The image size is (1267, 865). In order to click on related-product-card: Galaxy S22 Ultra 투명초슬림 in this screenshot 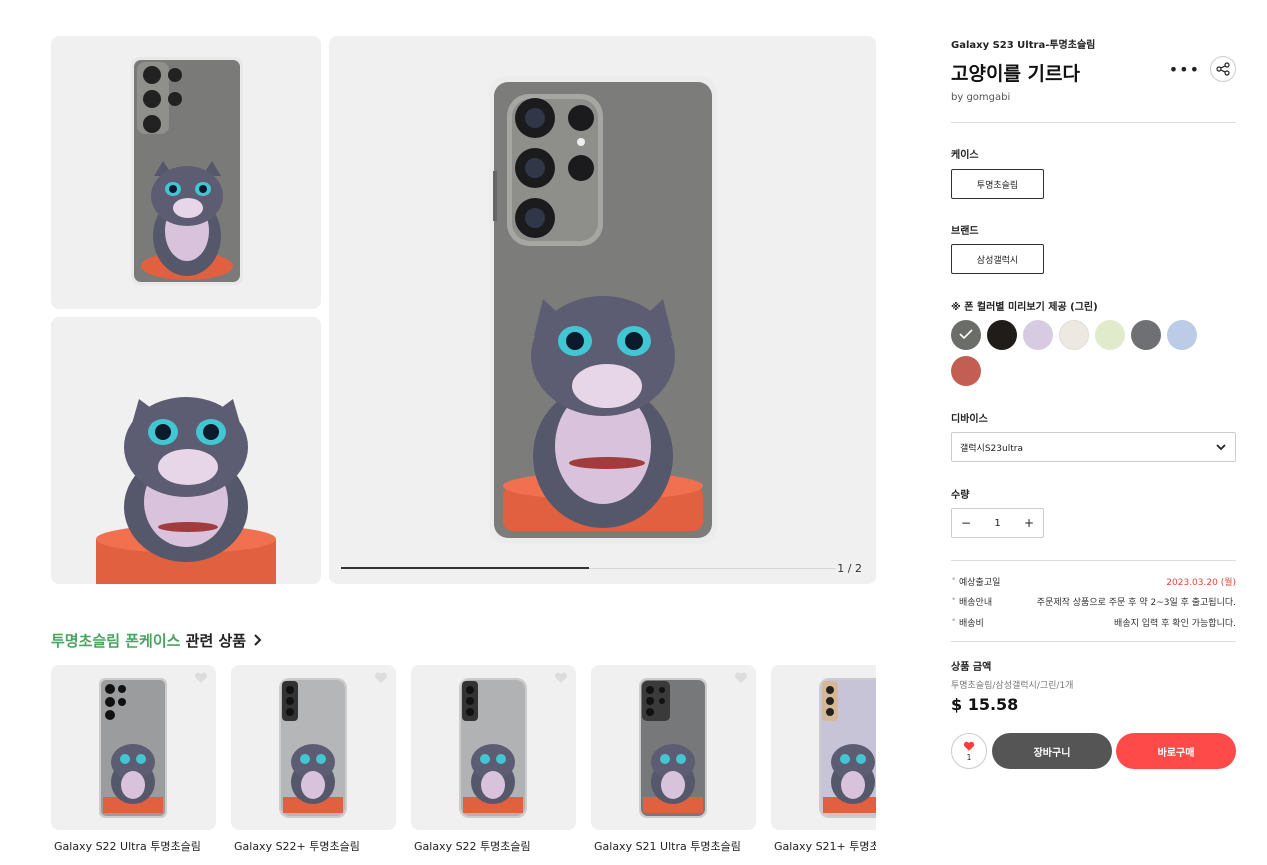, I will do `click(133, 759)`.